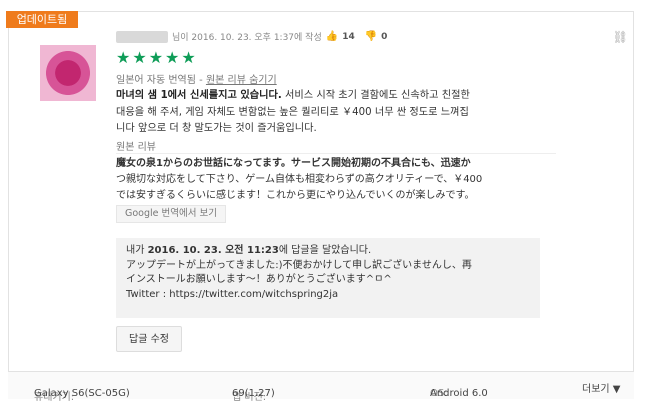  Describe the element at coordinates (247, 38) in the screenshot. I see `review-date: 님이 2016. 10. 23. 오후 1:37에 작성` at that location.